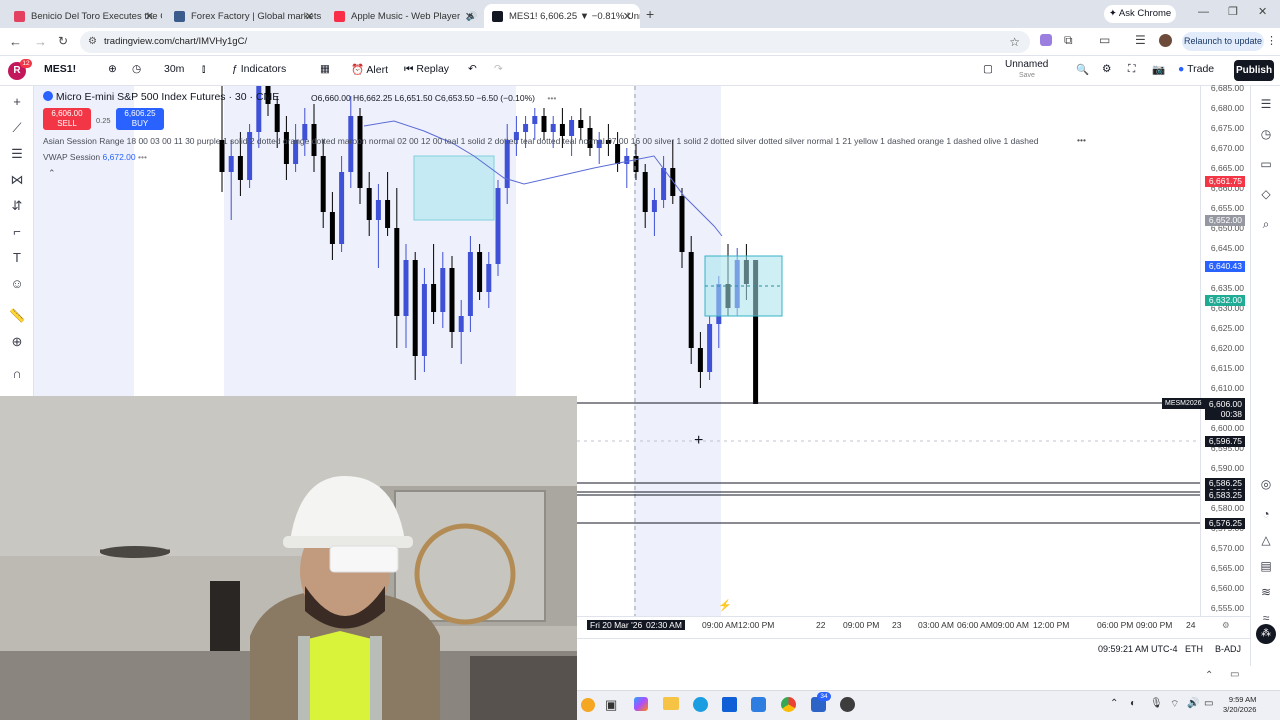 This screenshot has width=1280, height=720. What do you see at coordinates (1131, 69) in the screenshot?
I see `fullscreen-icon: ⛶` at bounding box center [1131, 69].